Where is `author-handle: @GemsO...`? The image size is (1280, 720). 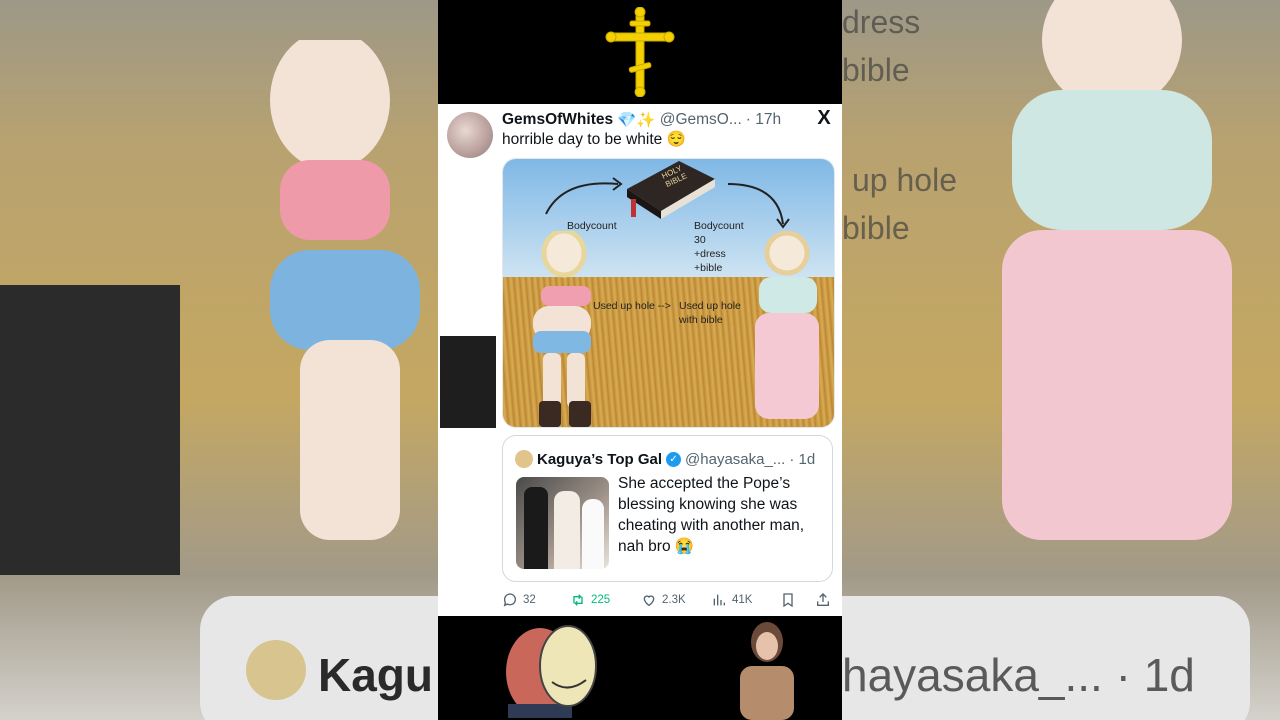 author-handle: @GemsO... is located at coordinates (701, 120).